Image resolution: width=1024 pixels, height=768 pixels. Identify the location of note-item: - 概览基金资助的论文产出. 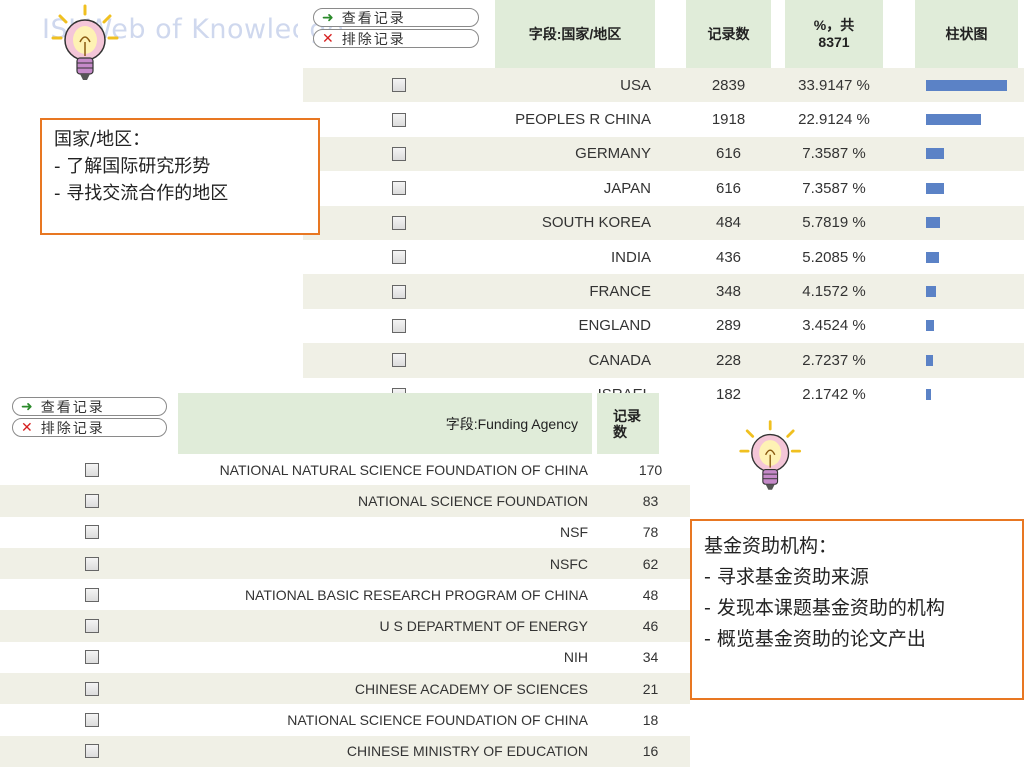
(815, 639).